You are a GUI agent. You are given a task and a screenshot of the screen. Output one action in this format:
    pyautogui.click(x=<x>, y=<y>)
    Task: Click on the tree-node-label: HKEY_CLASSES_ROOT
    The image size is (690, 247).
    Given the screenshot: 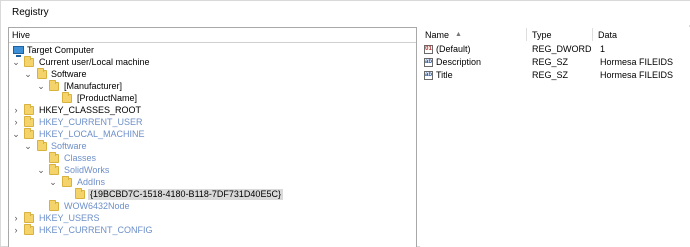 What is the action you would take?
    pyautogui.click(x=90, y=110)
    